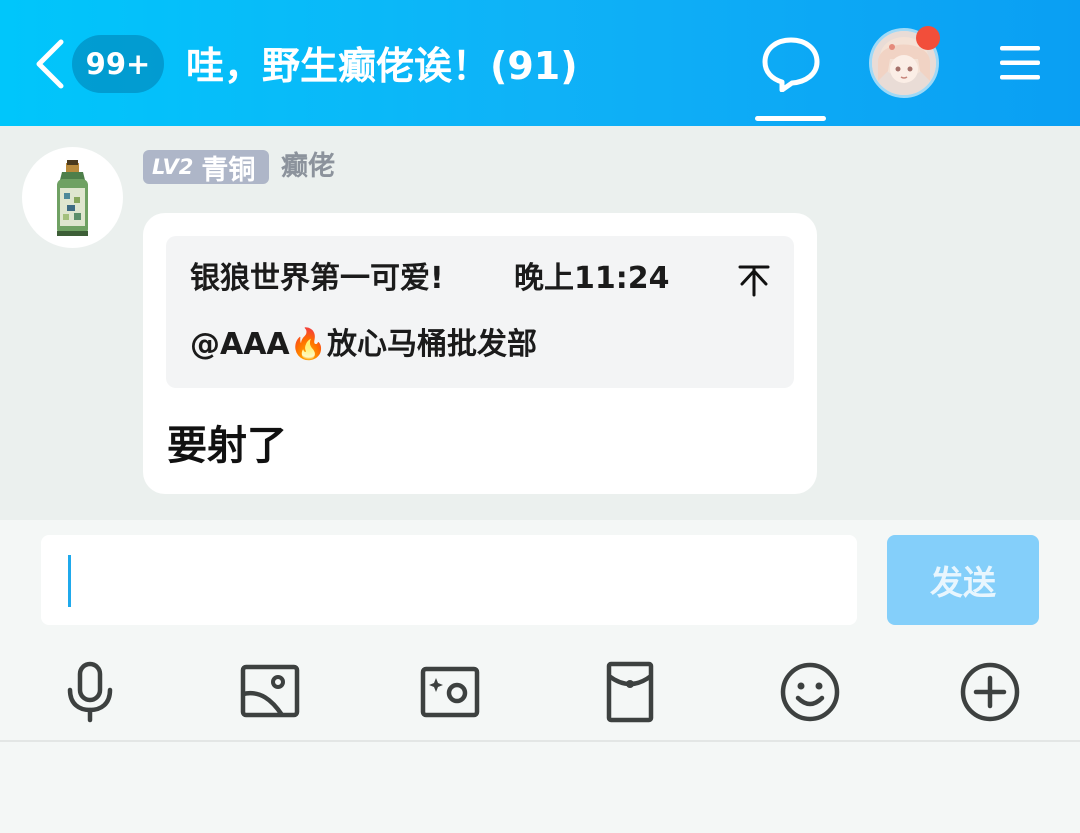 The width and height of the screenshot is (1080, 833). I want to click on image-icon, so click(270, 691).